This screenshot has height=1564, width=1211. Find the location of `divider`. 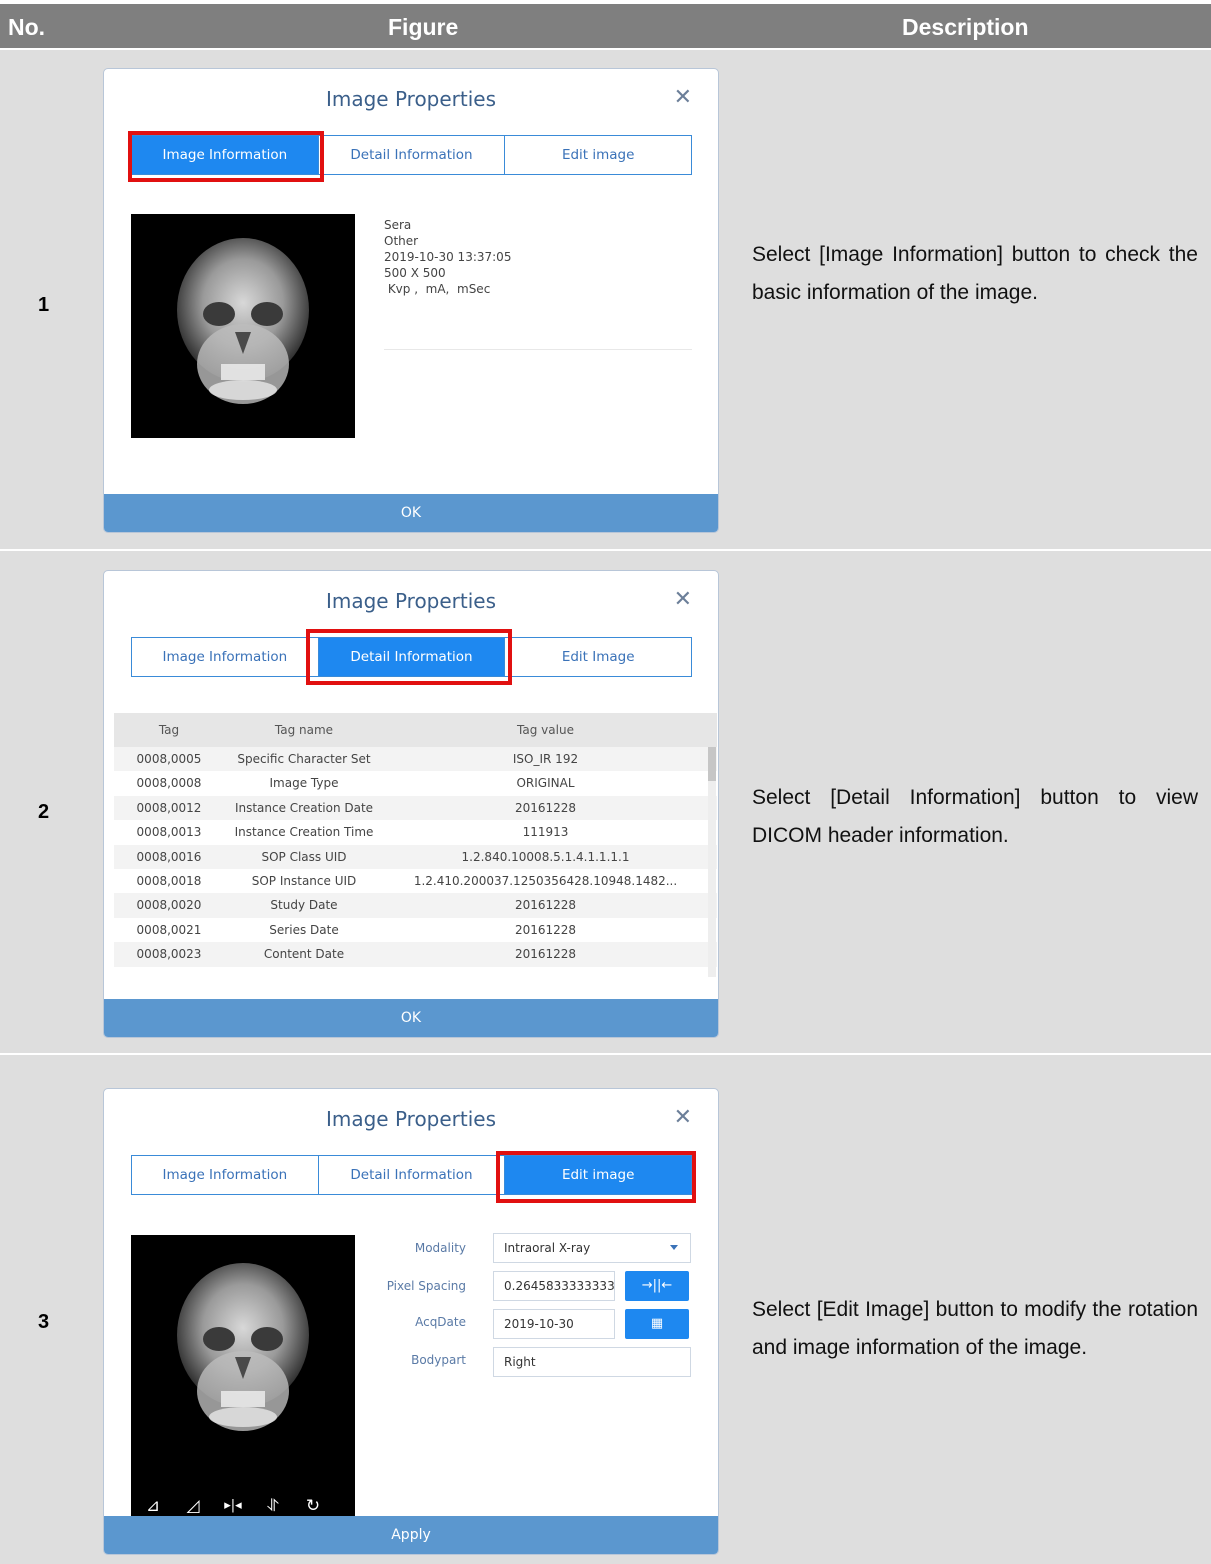

divider is located at coordinates (538, 349).